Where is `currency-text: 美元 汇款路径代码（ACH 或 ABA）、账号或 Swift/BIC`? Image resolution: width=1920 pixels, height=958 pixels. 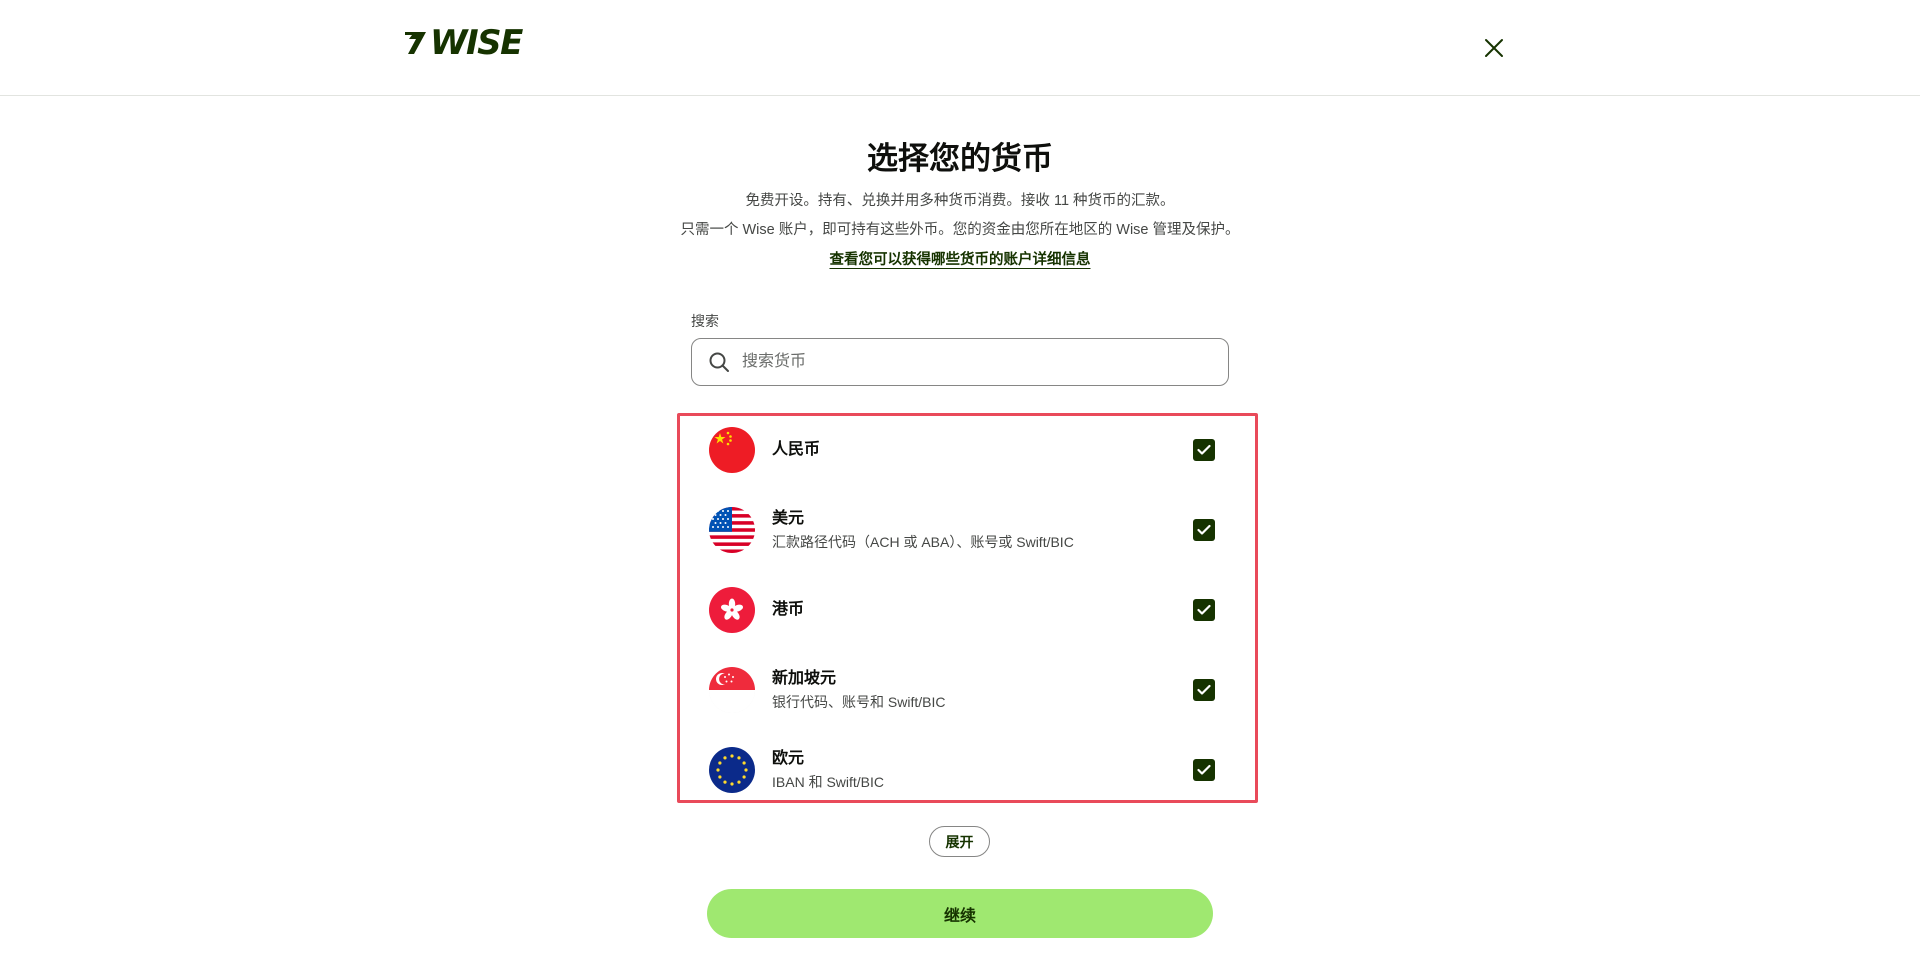 currency-text: 美元 汇款路径代码（ACH 或 ABA）、账号或 Swift/BIC is located at coordinates (923, 530).